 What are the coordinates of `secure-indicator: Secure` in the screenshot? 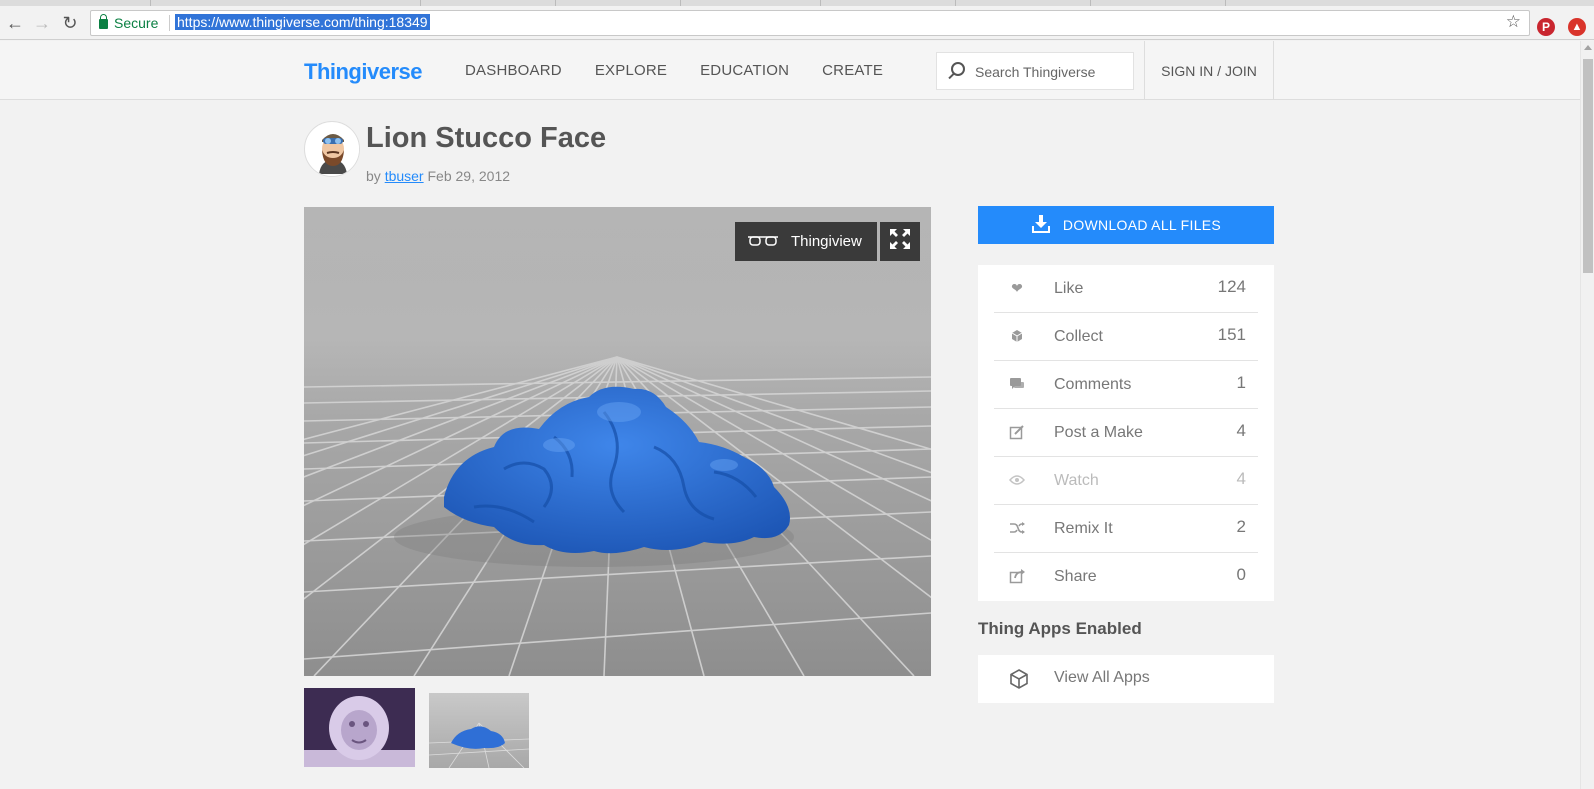 It's located at (129, 22).